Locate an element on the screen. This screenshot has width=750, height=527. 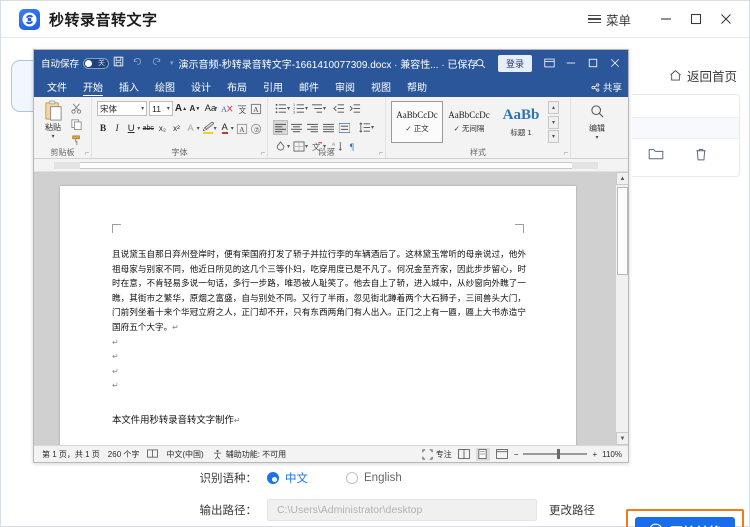
word-count: 260 个字 is located at coordinates (124, 454).